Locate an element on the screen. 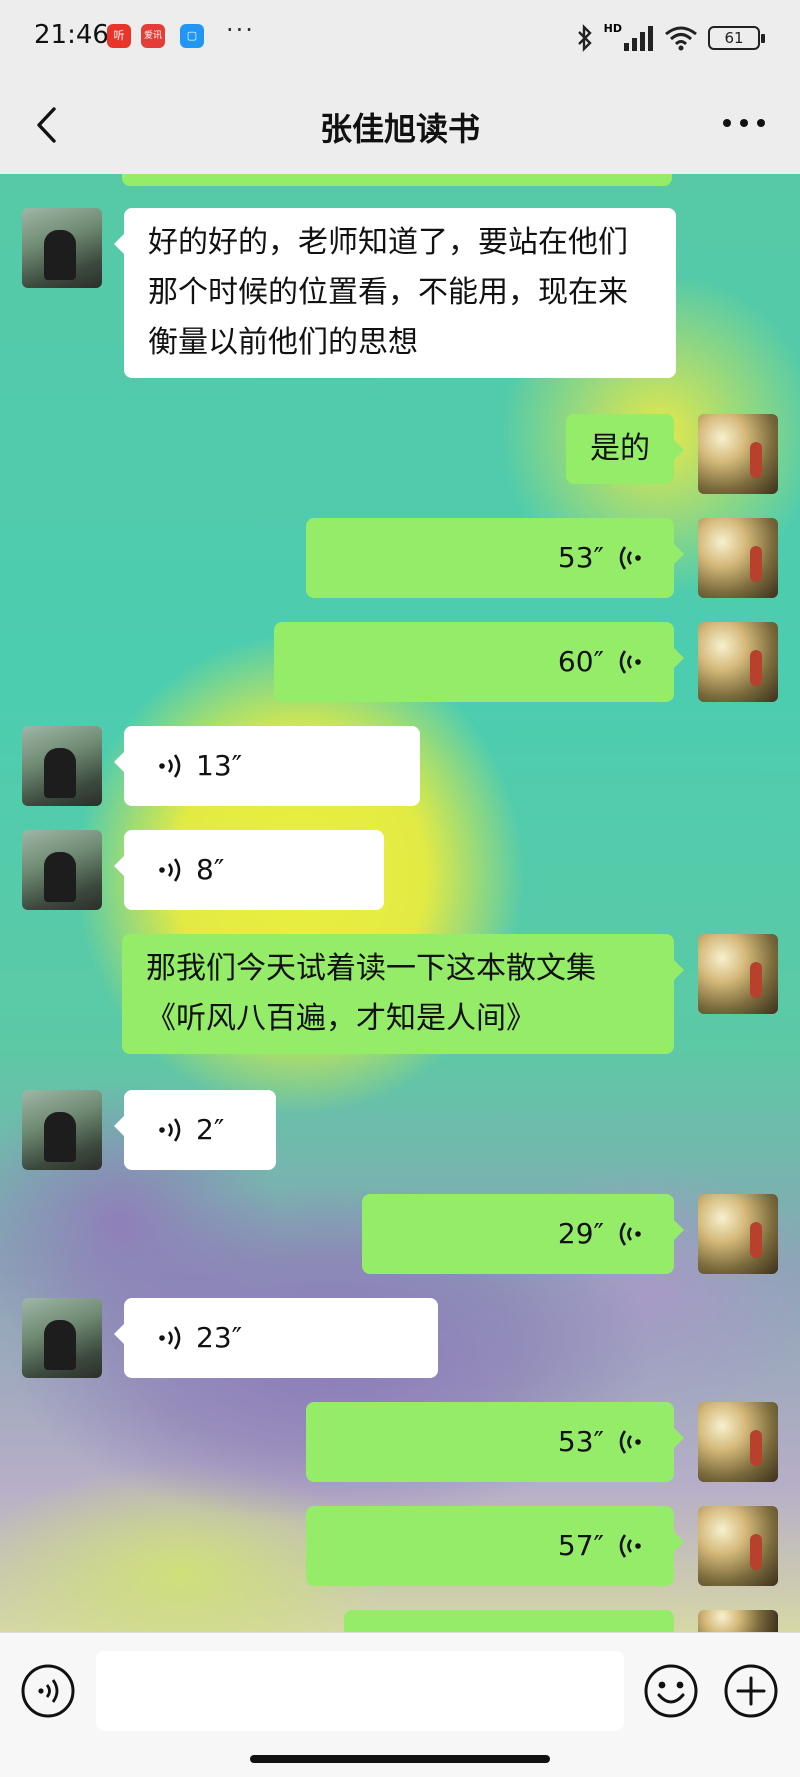  voice-duration: 2″ is located at coordinates (210, 1129).